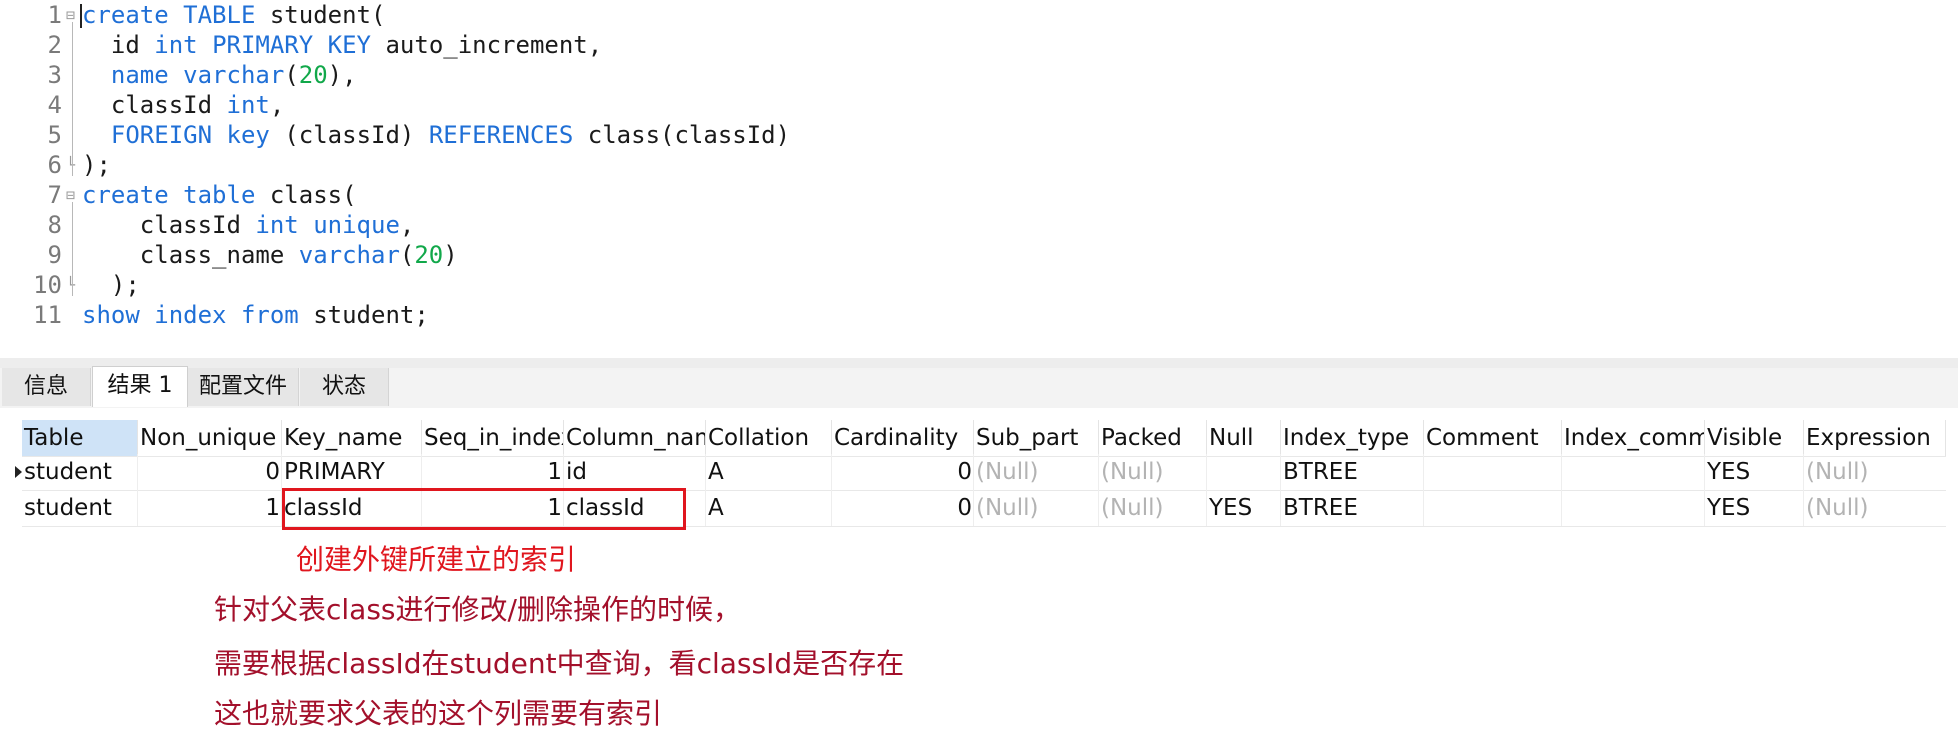  I want to click on column-header-comment: Comment, so click(1493, 438).